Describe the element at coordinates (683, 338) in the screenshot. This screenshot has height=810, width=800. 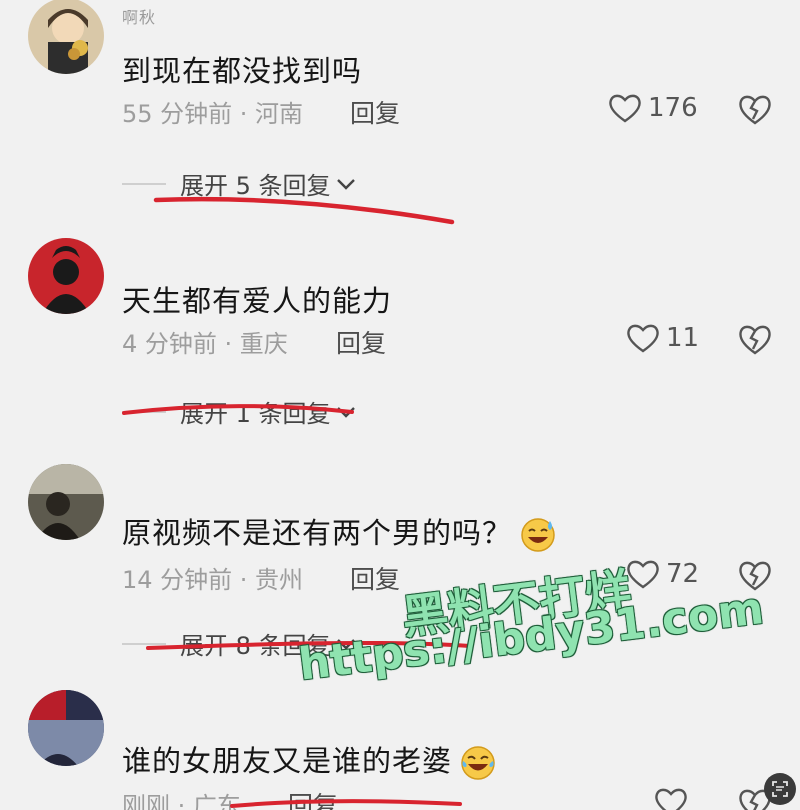
I see `like-count: 11` at that location.